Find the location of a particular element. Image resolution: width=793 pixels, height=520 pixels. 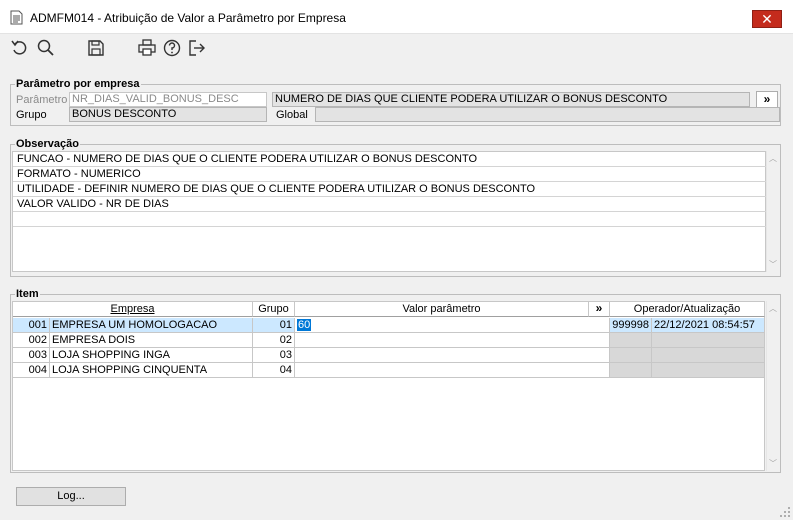

item-grid-scrollbar: ︿ ﹀ is located at coordinates (772, 386).